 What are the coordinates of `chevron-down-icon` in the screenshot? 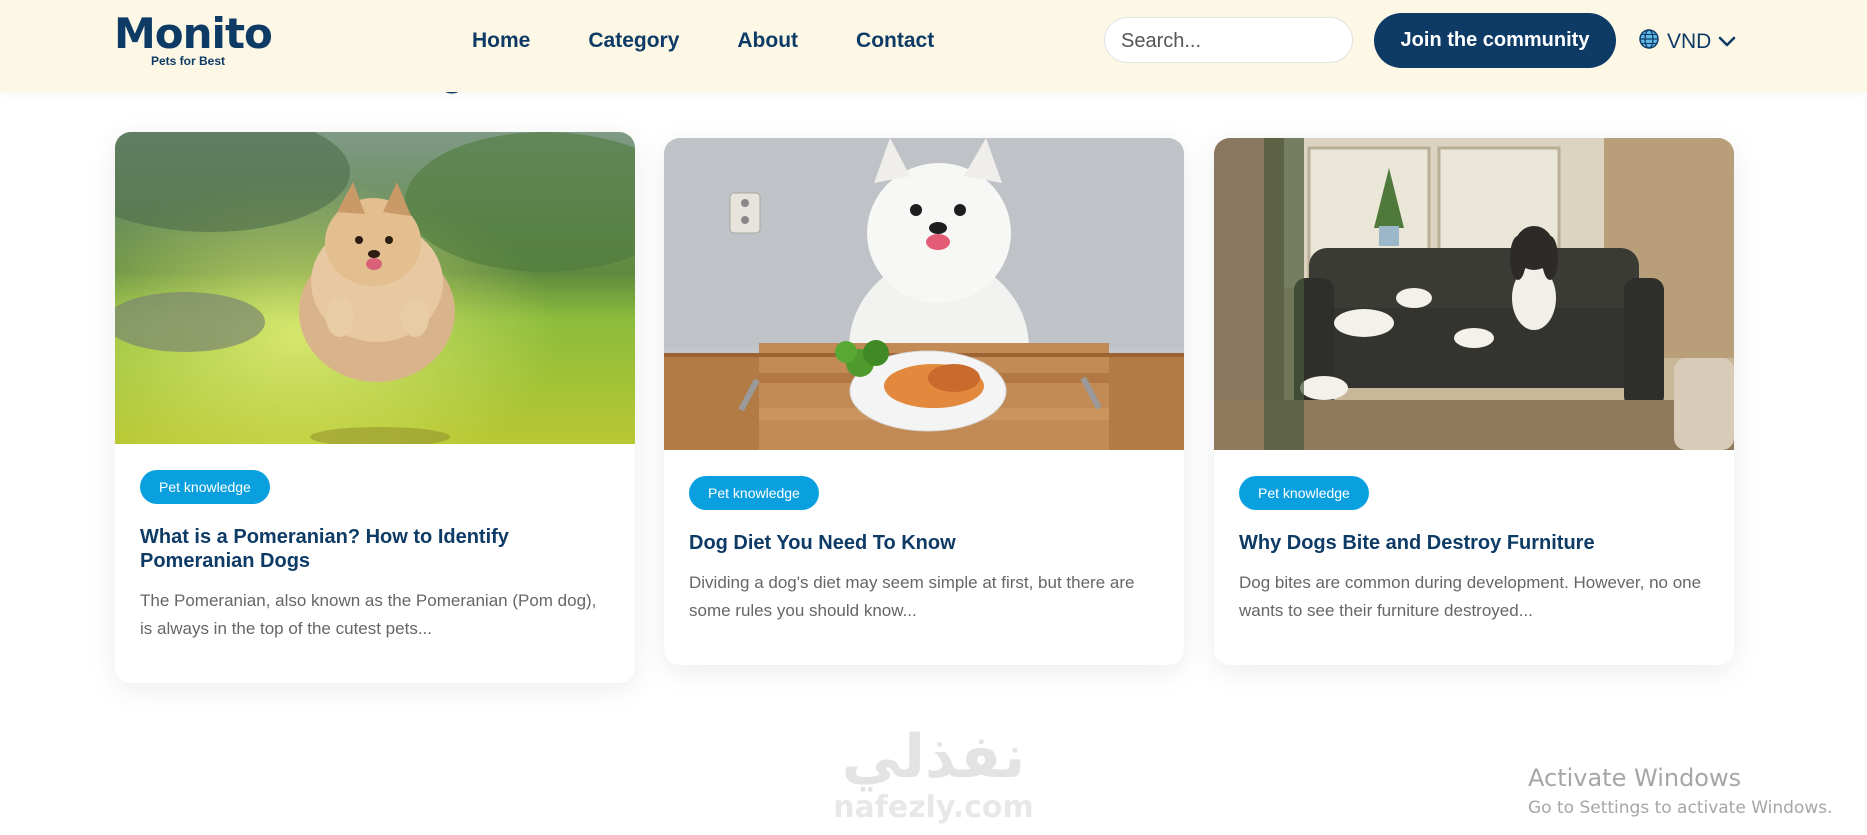 It's located at (1727, 42).